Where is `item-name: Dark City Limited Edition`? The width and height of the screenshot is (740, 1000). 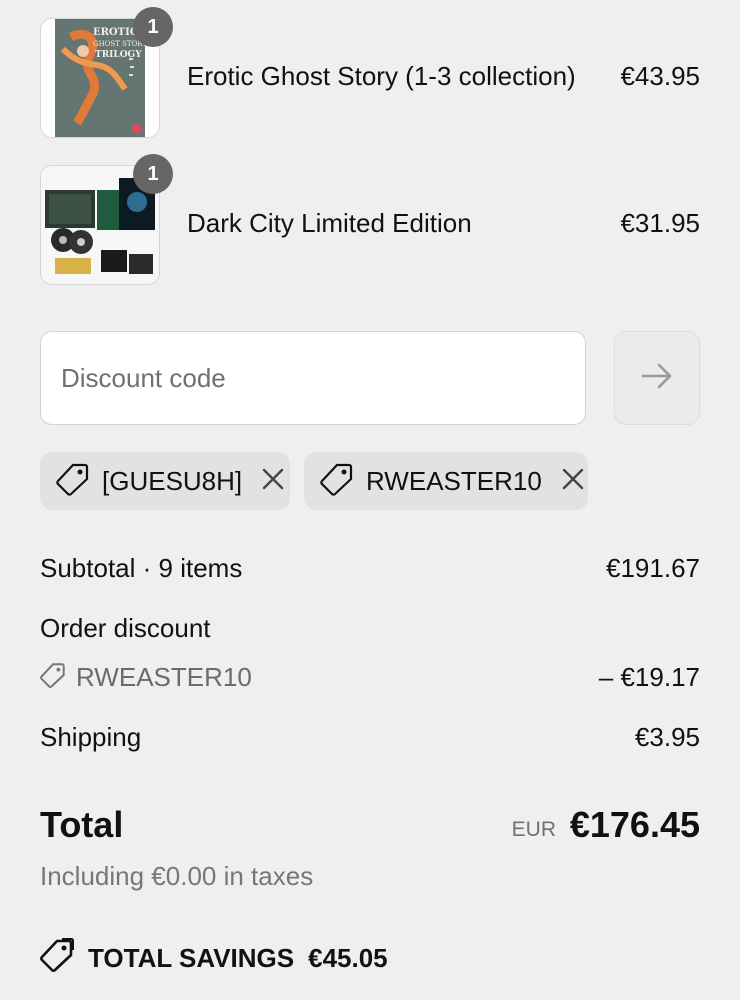
item-name: Dark City Limited Edition is located at coordinates (329, 223).